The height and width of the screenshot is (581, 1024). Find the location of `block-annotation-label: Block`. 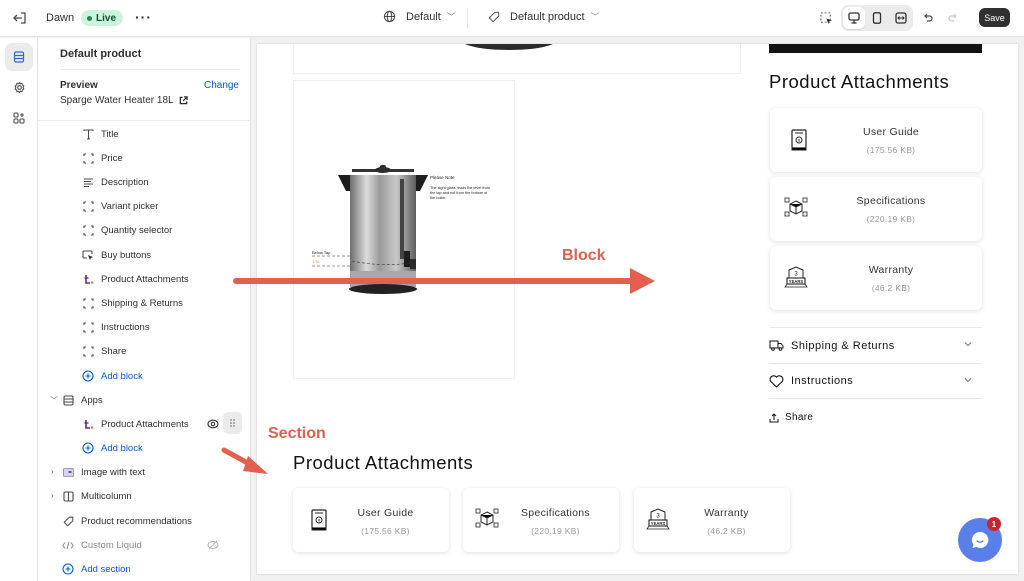

block-annotation-label: Block is located at coordinates (584, 255).